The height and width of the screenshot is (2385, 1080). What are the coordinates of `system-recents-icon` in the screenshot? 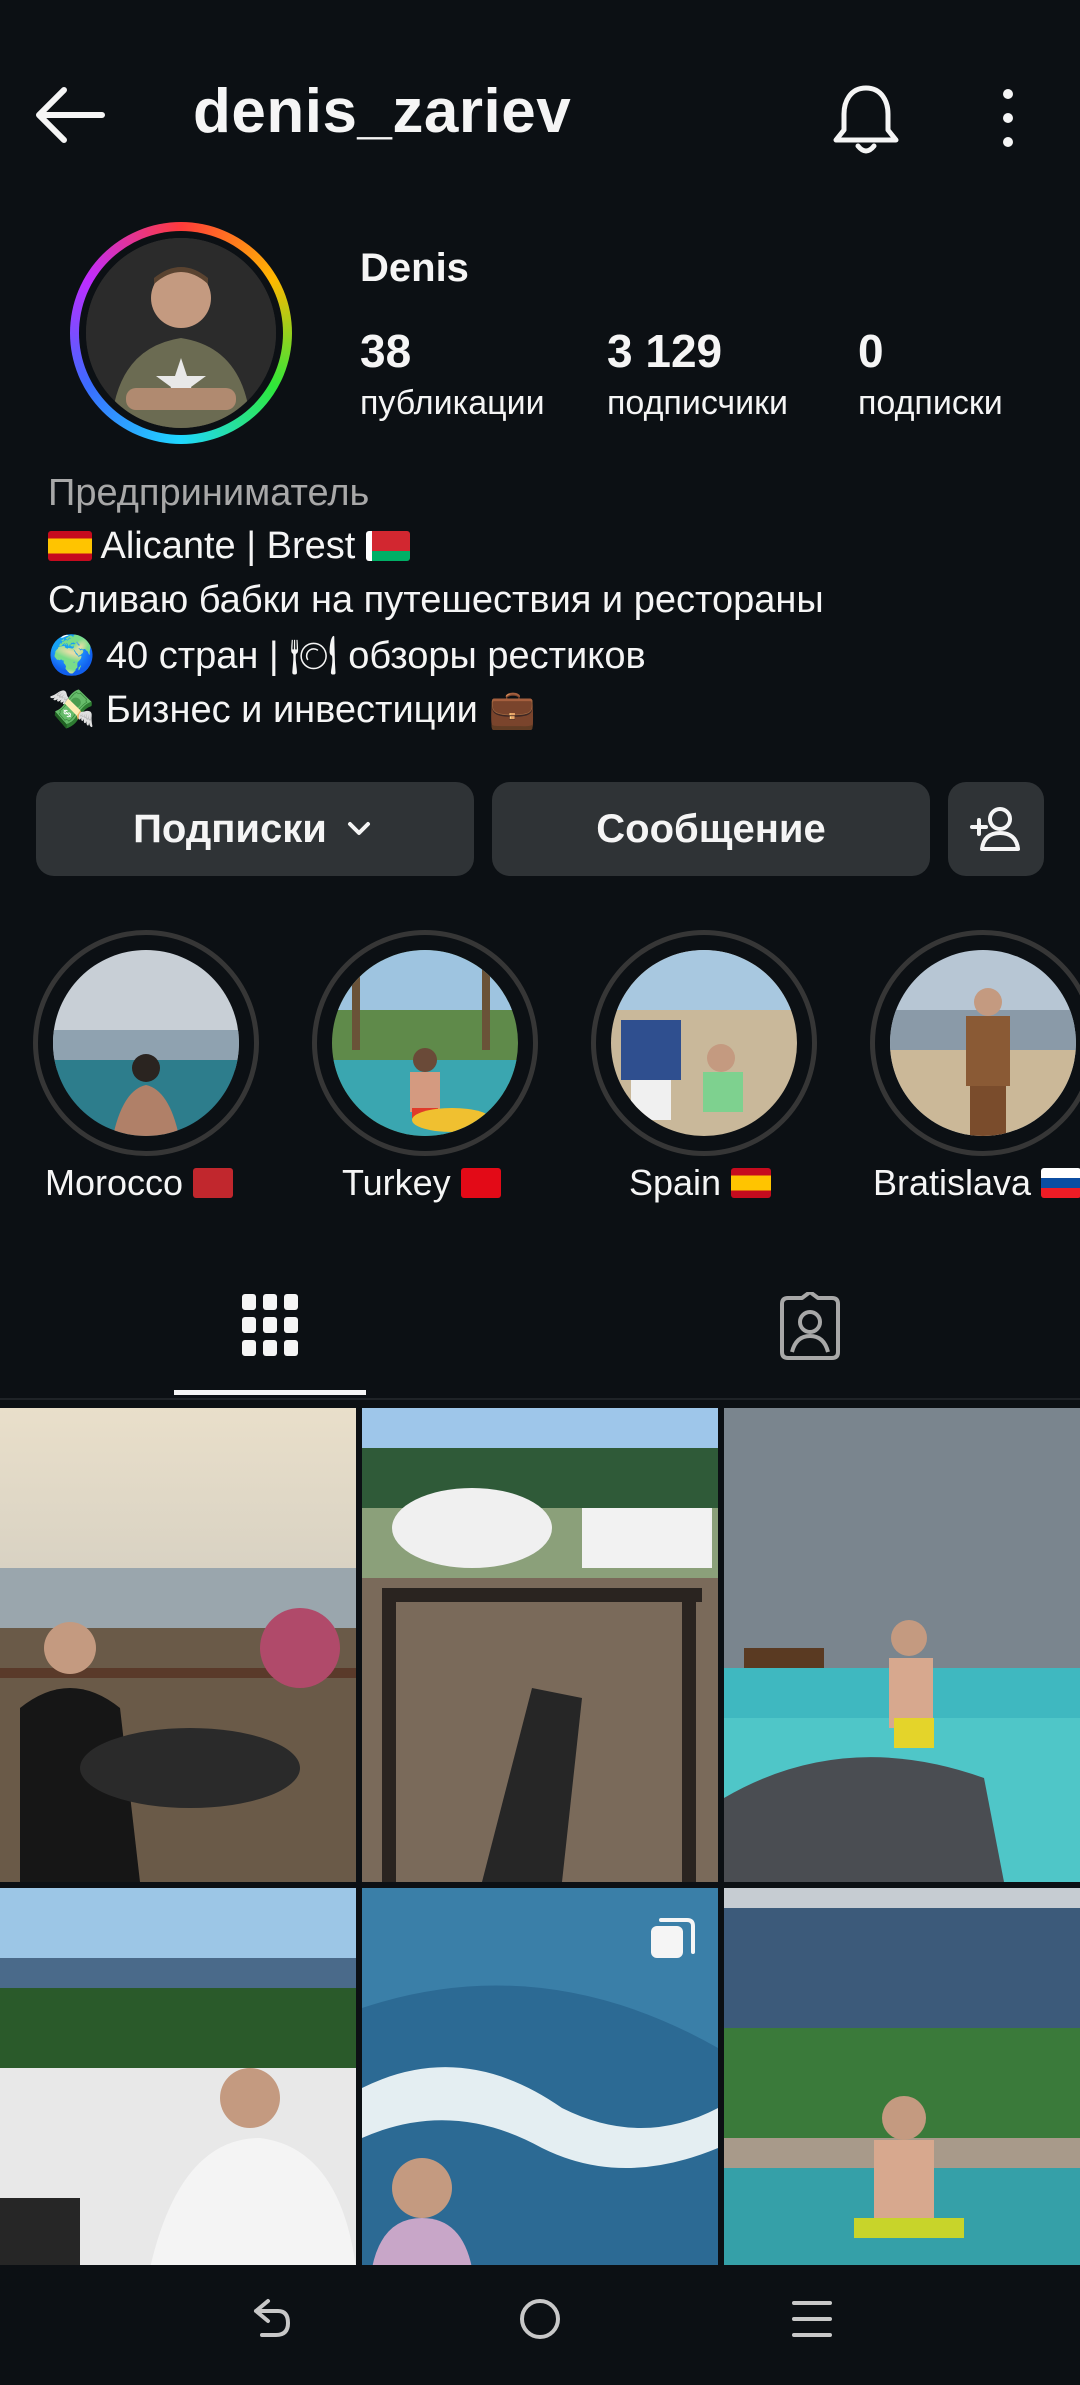 It's located at (812, 2319).